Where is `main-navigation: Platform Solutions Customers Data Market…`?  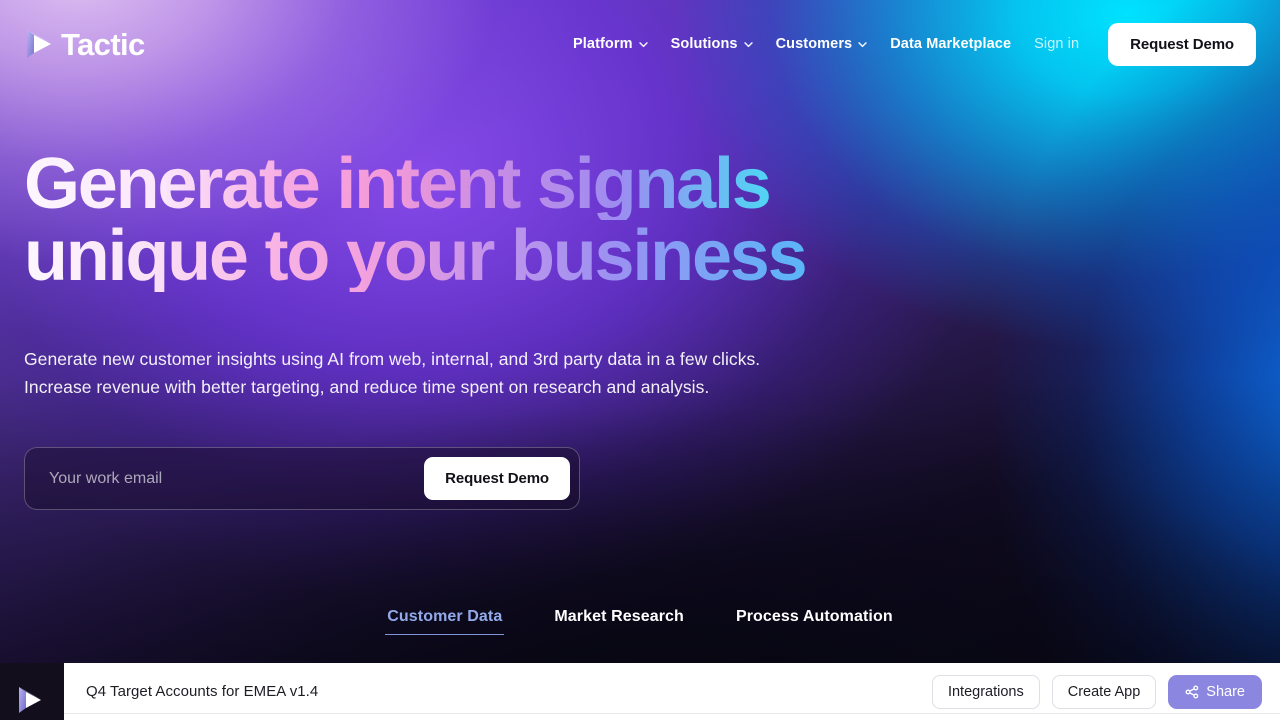 main-navigation: Platform Solutions Customers Data Market… is located at coordinates (909, 44).